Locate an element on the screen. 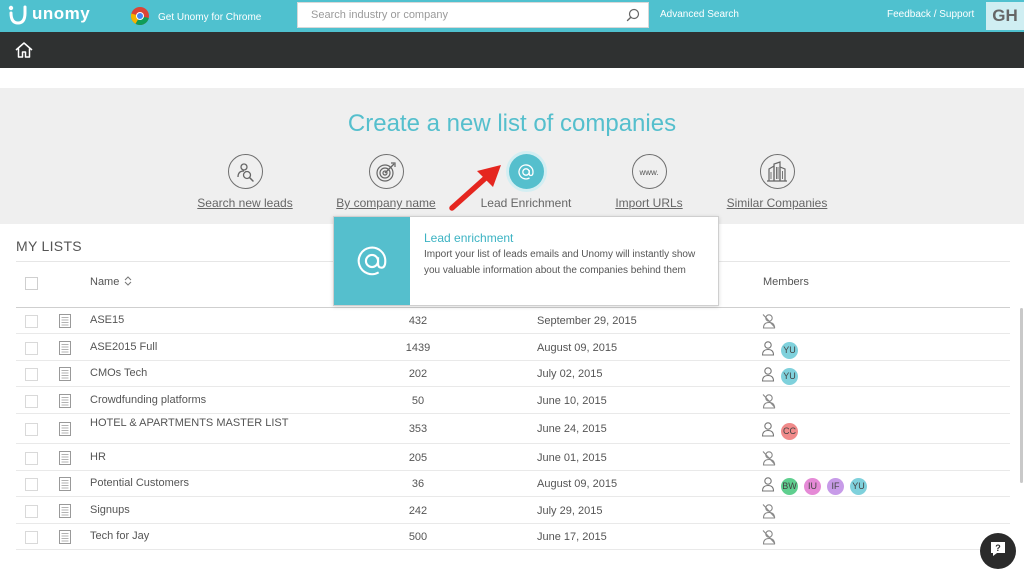 This screenshot has width=1024, height=573. option-label: Similar Companies is located at coordinates (777, 203).